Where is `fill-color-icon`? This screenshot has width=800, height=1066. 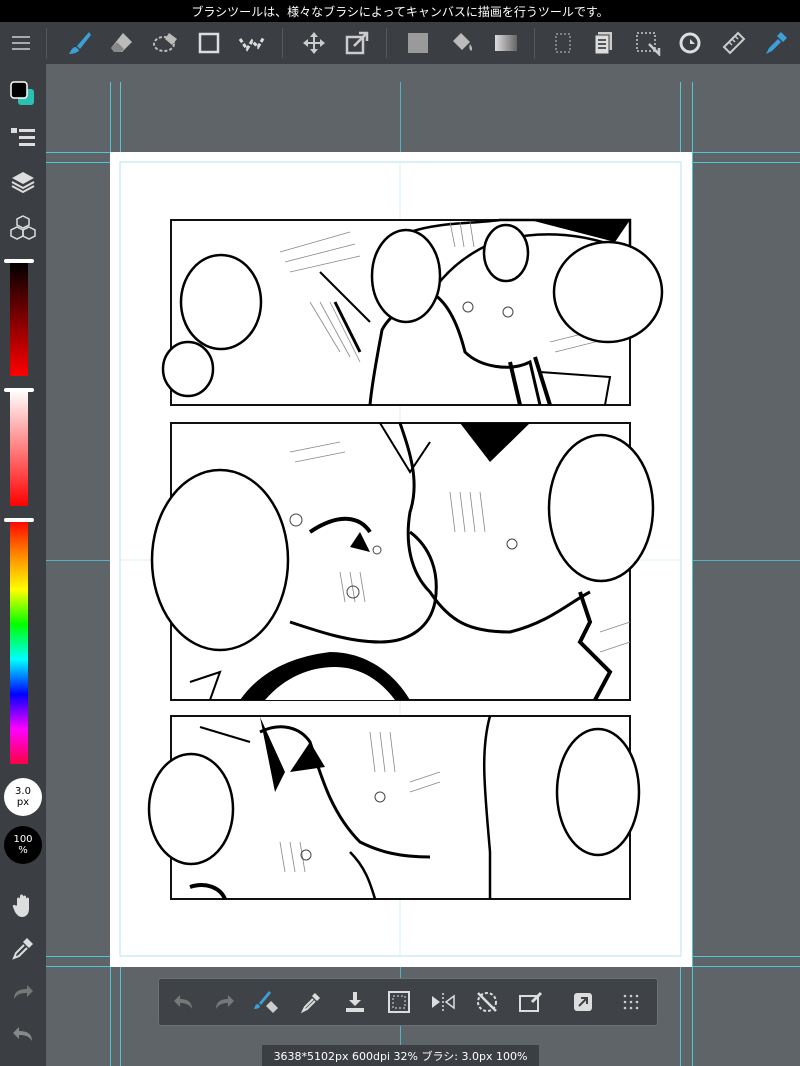 fill-color-icon is located at coordinates (418, 43).